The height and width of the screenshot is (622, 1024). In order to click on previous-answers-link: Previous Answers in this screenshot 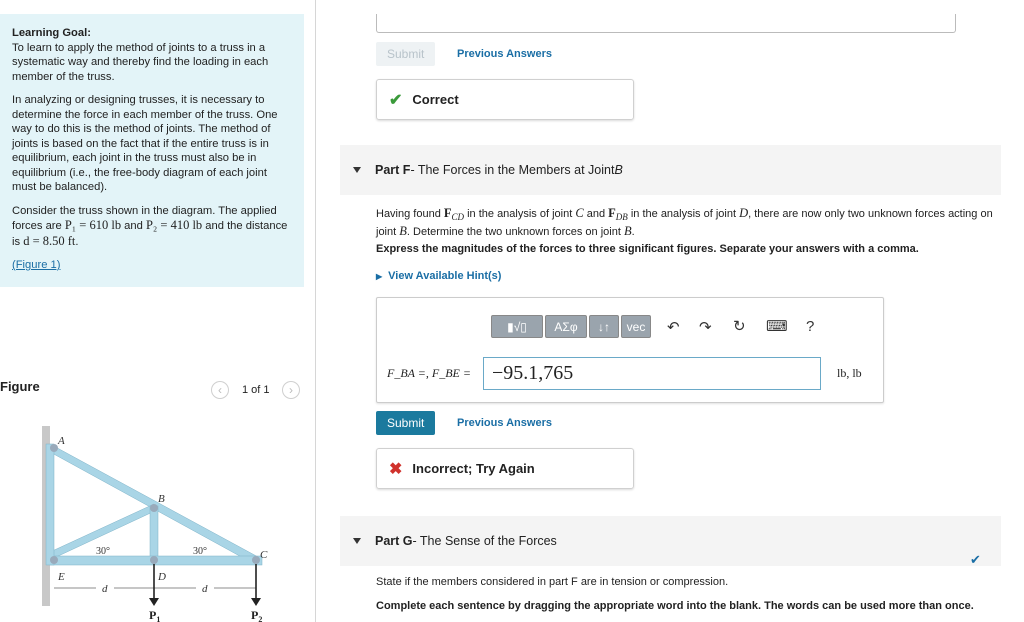, I will do `click(504, 54)`.